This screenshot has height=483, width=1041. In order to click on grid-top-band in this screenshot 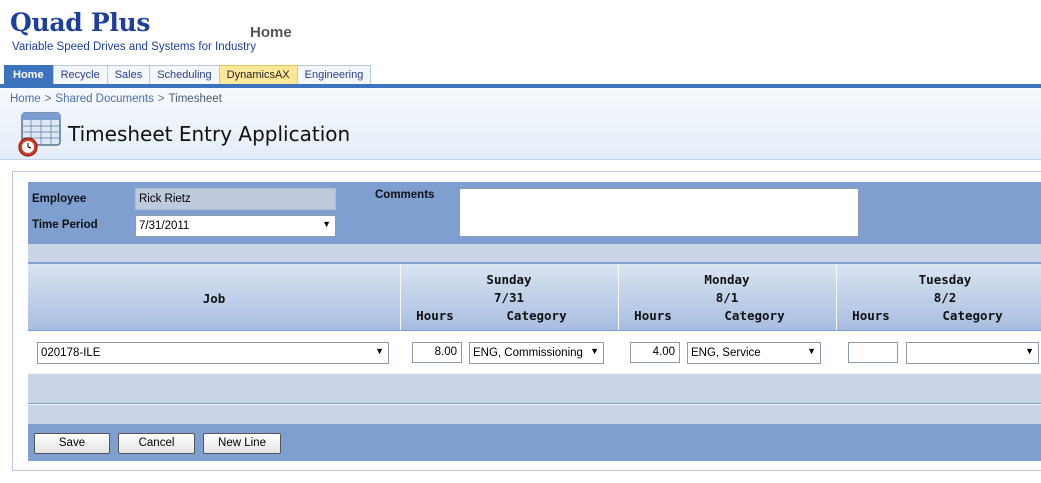, I will do `click(534, 253)`.